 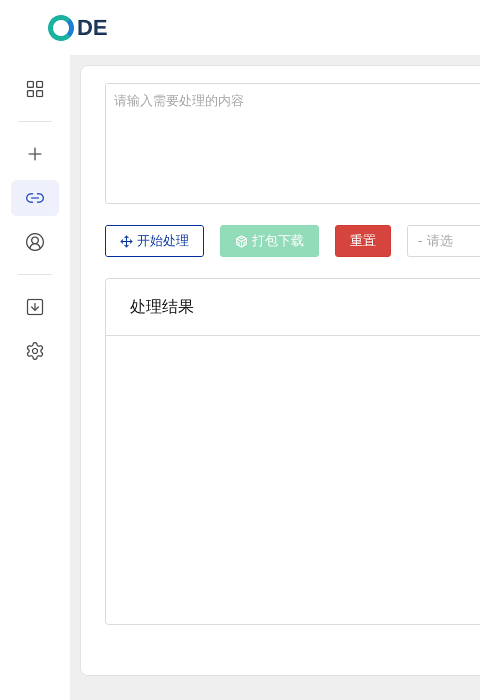 I want to click on logo-text: DE, so click(x=92, y=27).